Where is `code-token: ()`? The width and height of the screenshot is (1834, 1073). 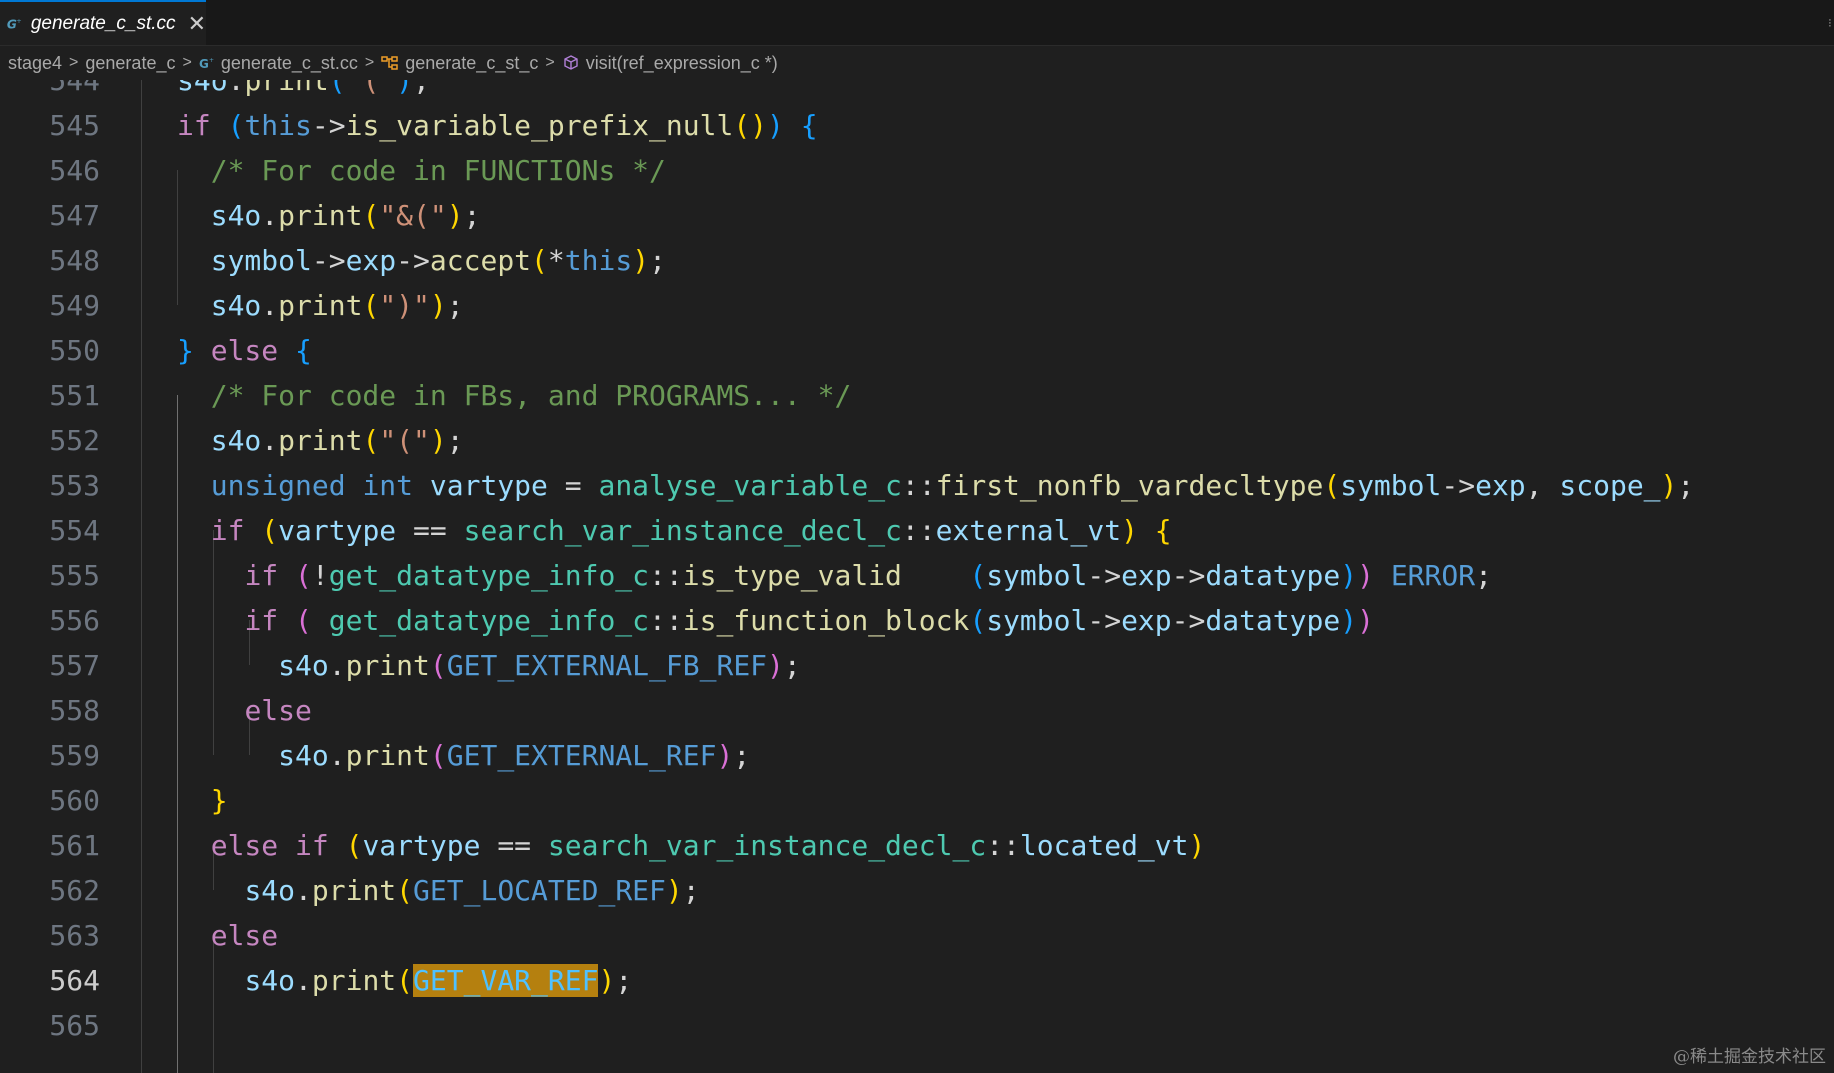 code-token: () is located at coordinates (750, 125).